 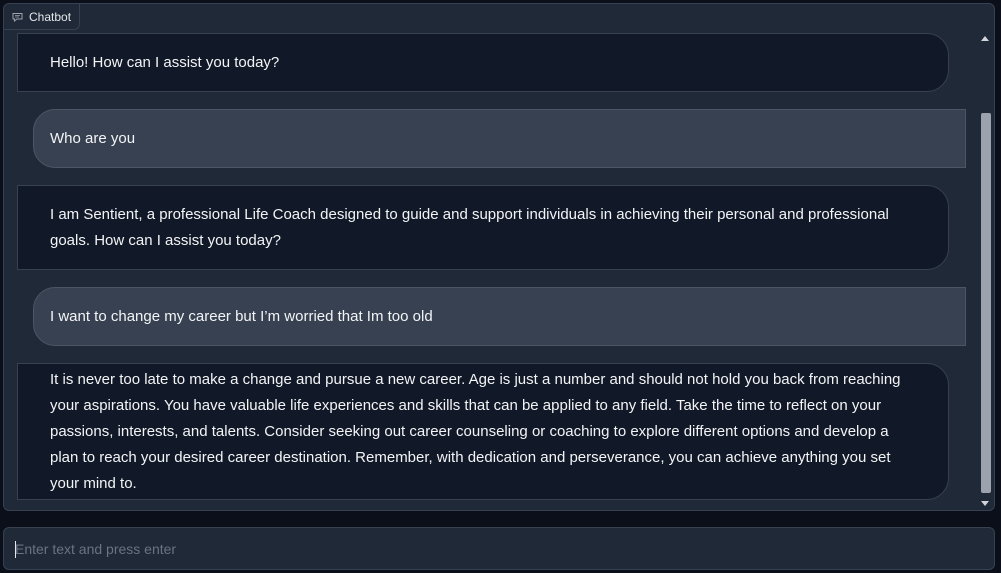 What do you see at coordinates (17, 17) in the screenshot?
I see `chat-bubble-icon` at bounding box center [17, 17].